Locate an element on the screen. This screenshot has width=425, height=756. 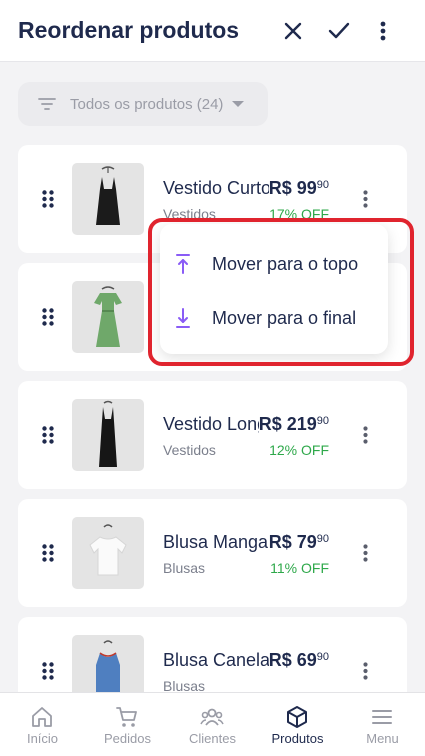
tab-clientes: Clientes is located at coordinates (212, 724).